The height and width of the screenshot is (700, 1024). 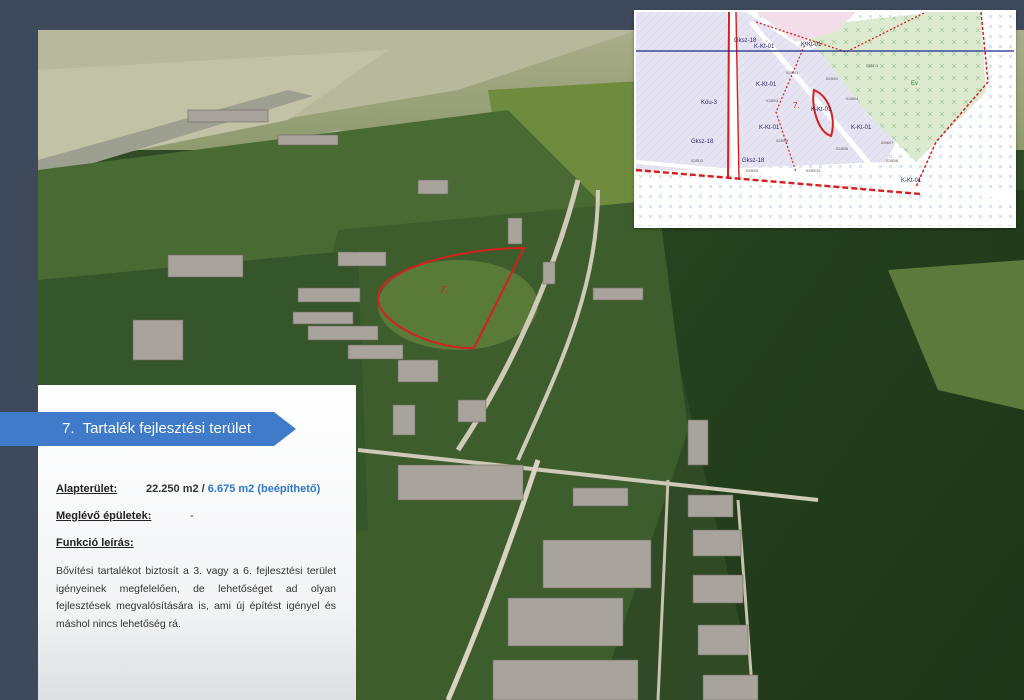 I want to click on buildings-value: -, so click(x=192, y=516).